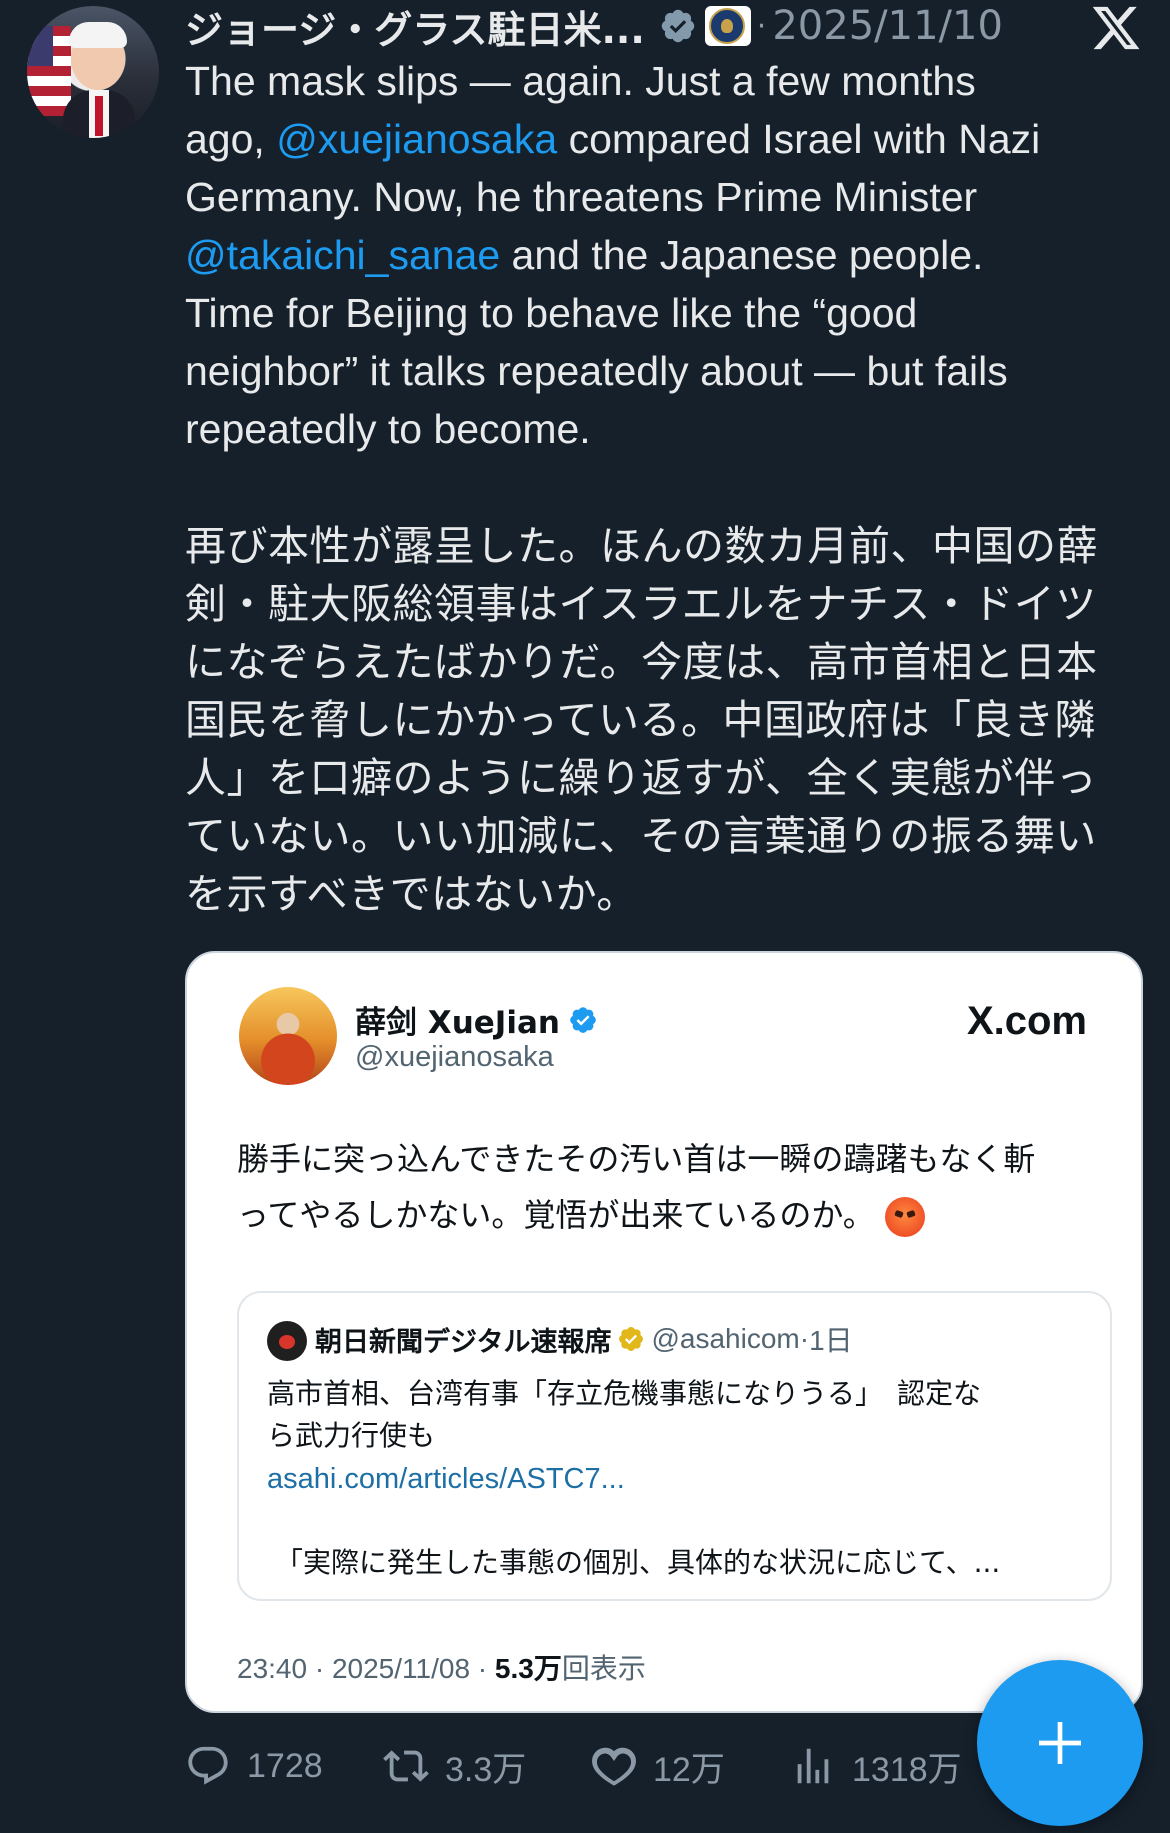 The height and width of the screenshot is (1833, 1170). What do you see at coordinates (631, 1339) in the screenshot?
I see `gold-verified-badge-icon` at bounding box center [631, 1339].